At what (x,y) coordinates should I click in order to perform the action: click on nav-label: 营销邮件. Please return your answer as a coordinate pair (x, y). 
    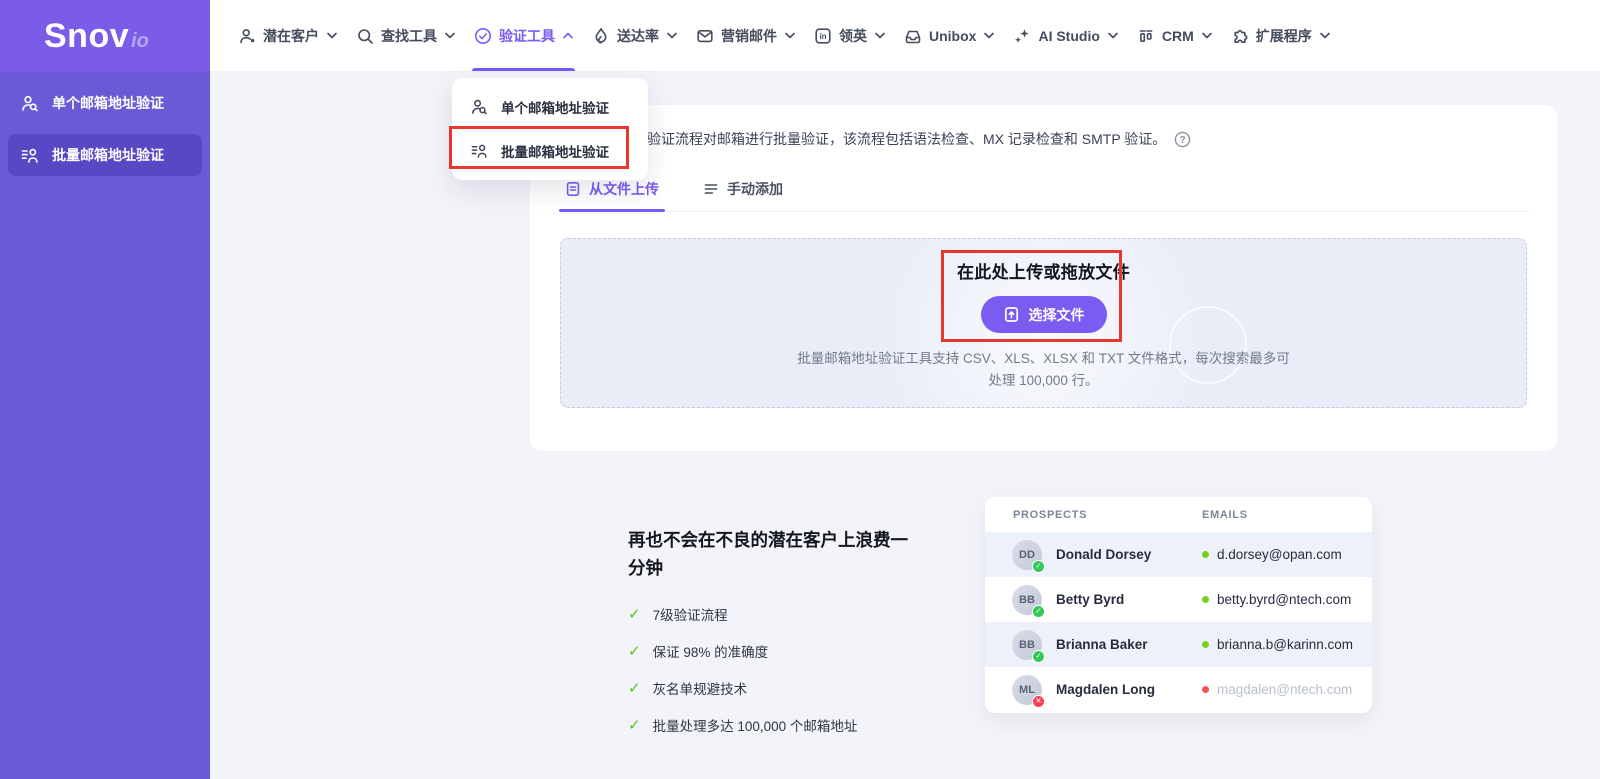
    Looking at the image, I should click on (749, 35).